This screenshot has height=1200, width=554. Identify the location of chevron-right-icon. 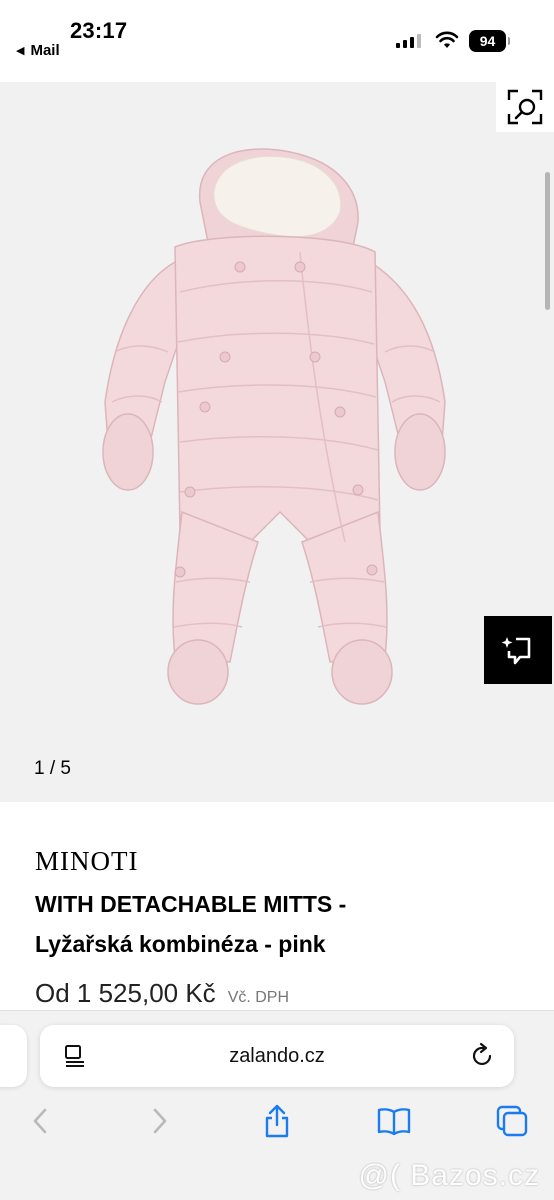
(160, 1121).